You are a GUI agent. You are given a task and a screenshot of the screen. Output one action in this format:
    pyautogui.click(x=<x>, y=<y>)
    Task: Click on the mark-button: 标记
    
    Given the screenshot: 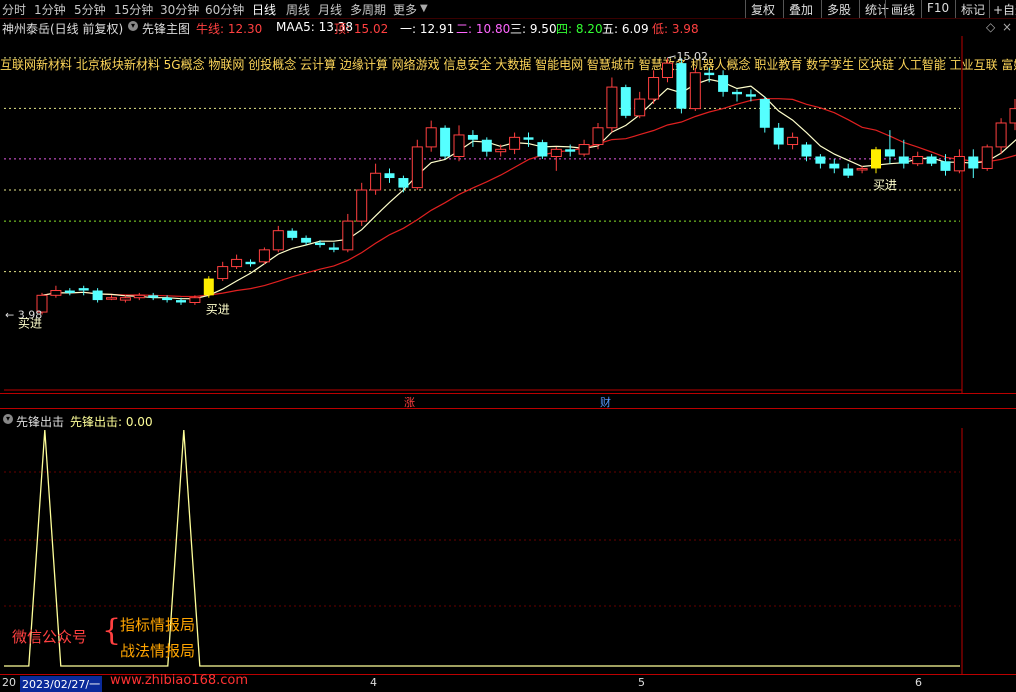 What is the action you would take?
    pyautogui.click(x=972, y=9)
    